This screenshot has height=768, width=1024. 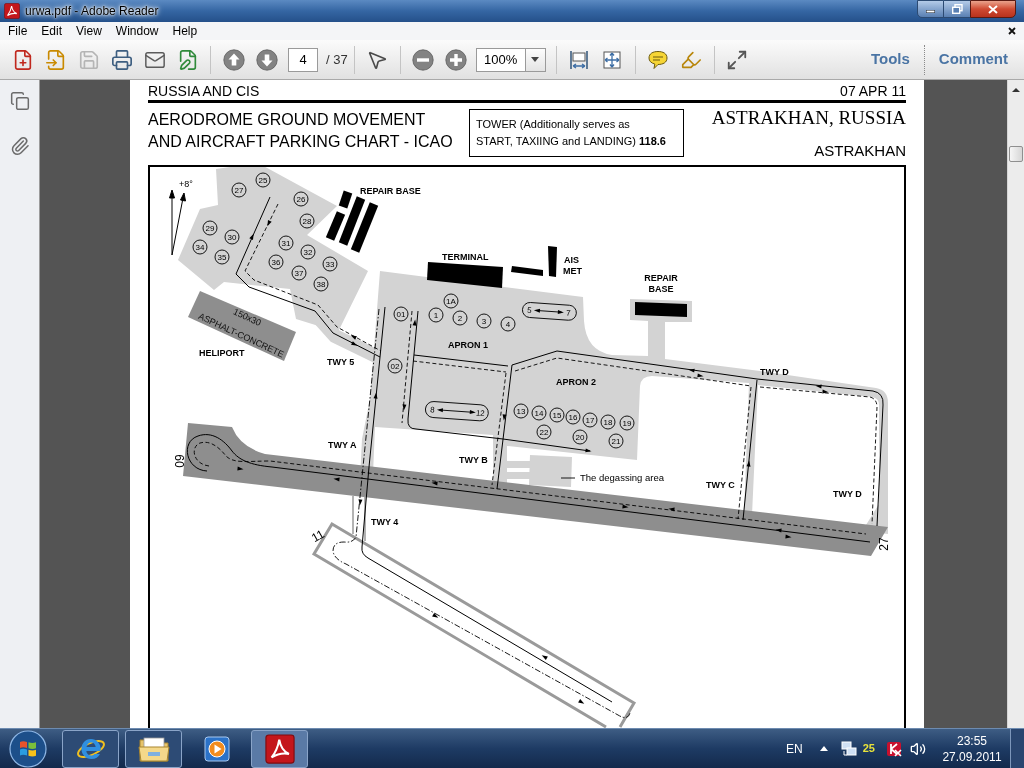 I want to click on zoom-field: 100%, so click(x=500, y=59).